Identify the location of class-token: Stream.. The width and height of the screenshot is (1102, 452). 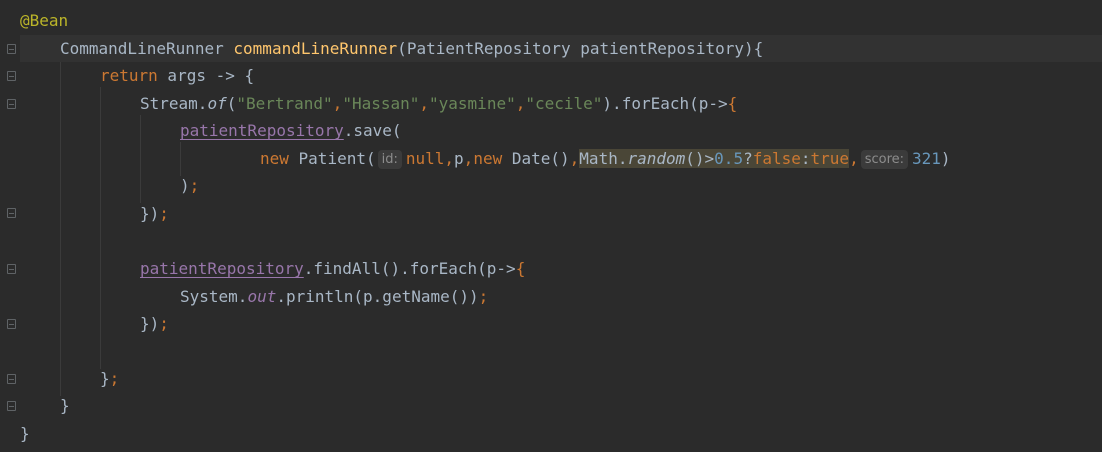
(174, 103).